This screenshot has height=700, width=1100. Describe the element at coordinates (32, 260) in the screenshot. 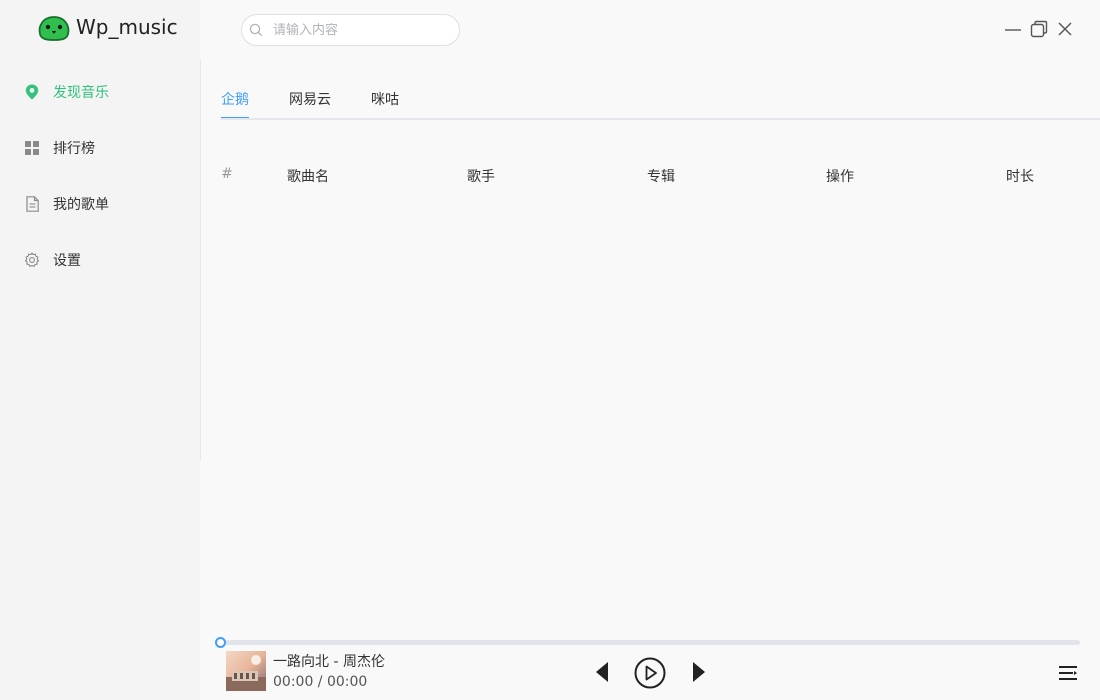

I see `gear-icon` at that location.